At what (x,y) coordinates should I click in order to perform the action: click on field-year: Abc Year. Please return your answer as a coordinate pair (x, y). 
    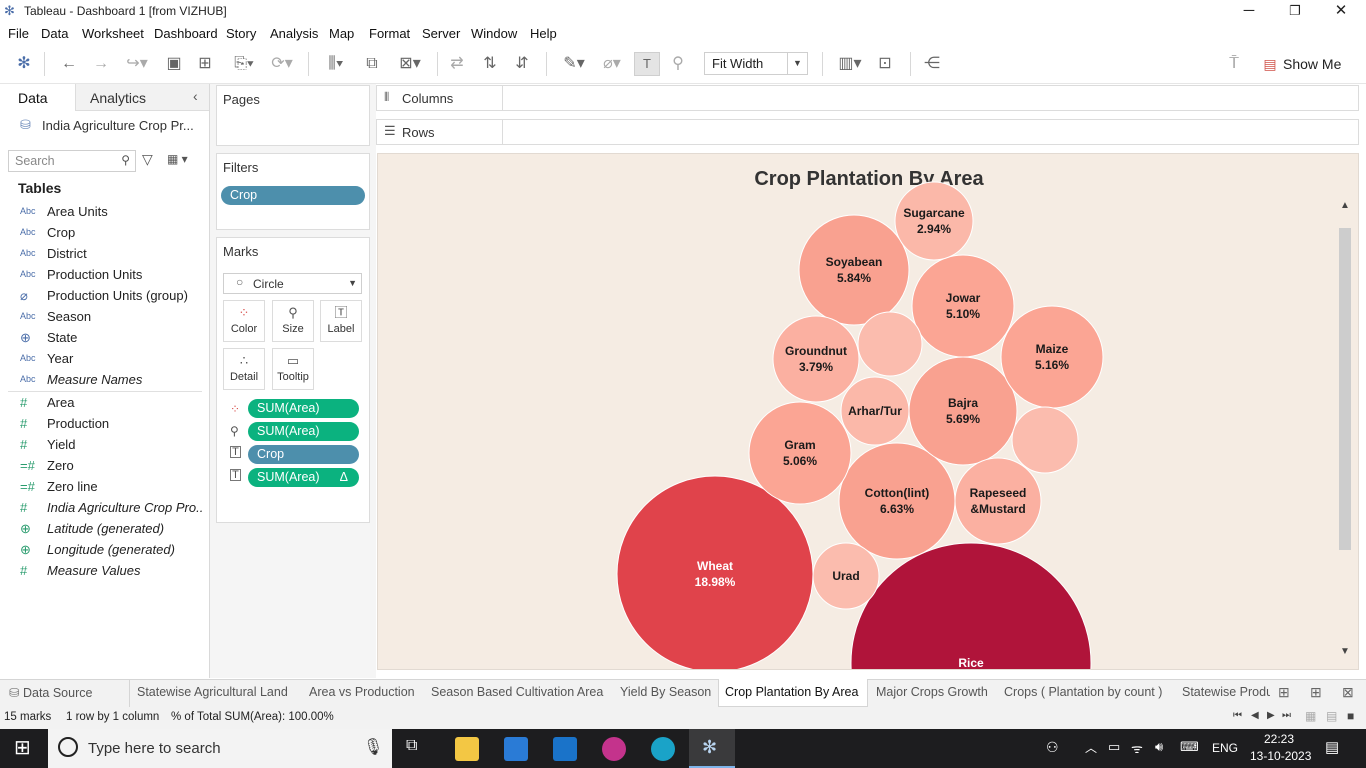
    Looking at the image, I should click on (102, 358).